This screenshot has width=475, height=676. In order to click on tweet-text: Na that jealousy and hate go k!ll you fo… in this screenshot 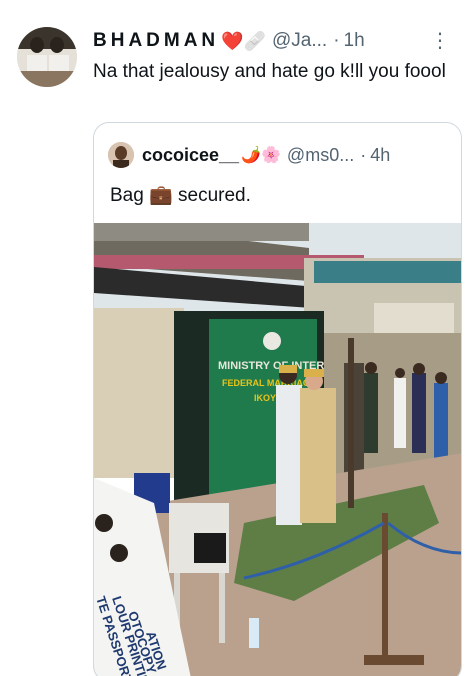, I will do `click(269, 71)`.